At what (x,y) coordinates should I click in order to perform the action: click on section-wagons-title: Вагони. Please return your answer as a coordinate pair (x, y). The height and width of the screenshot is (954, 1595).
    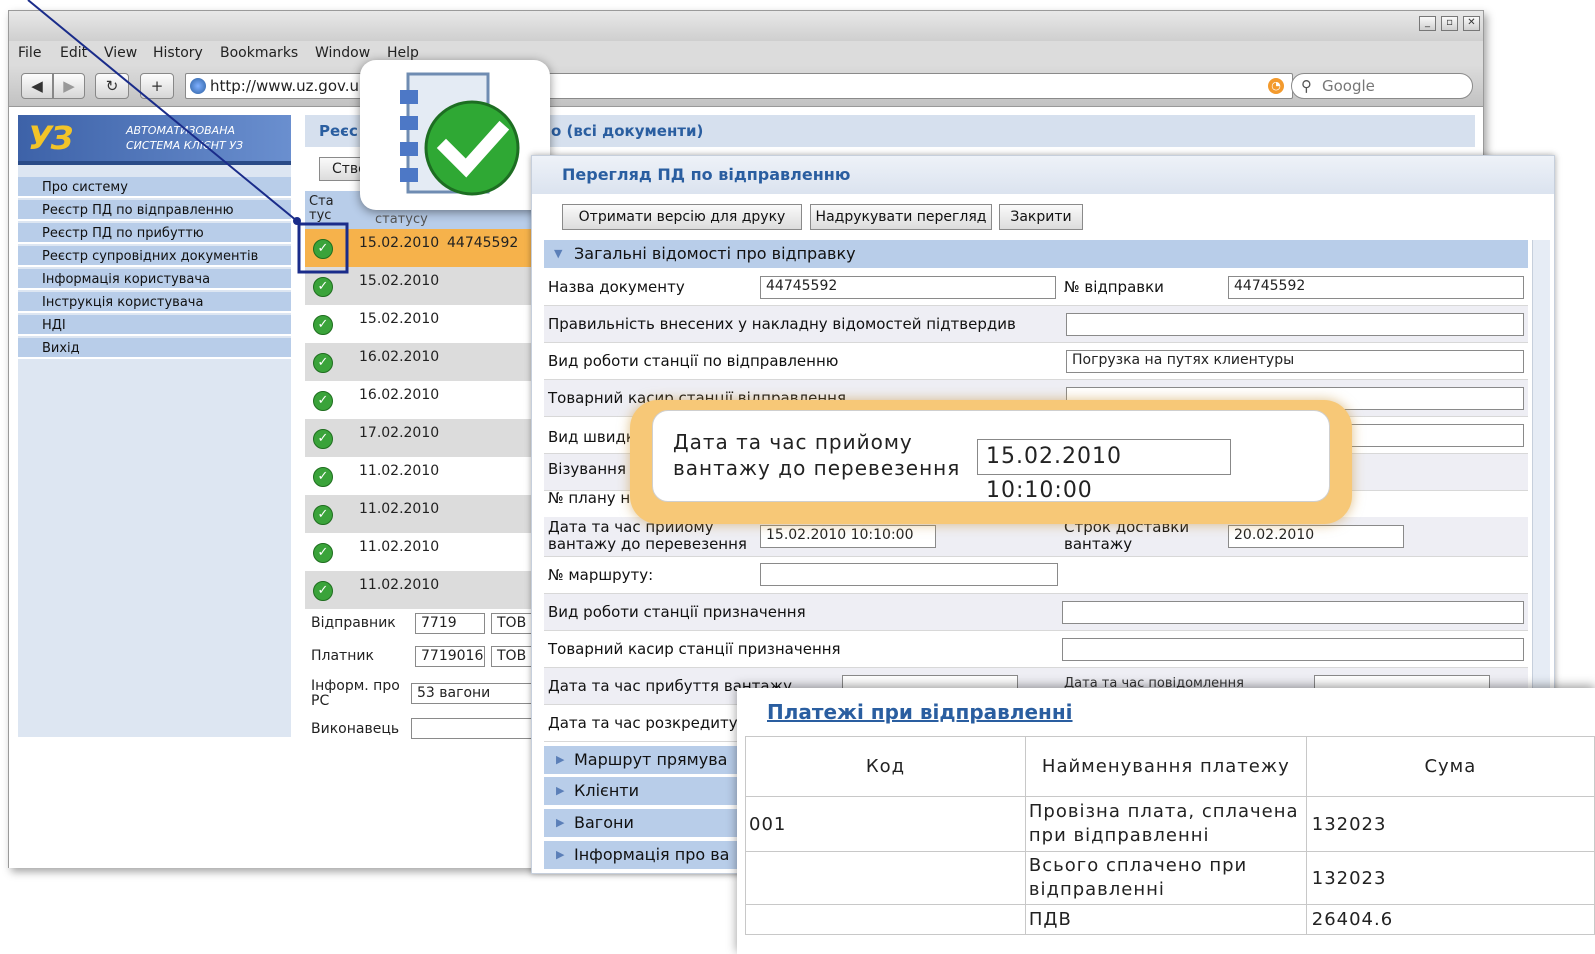
    Looking at the image, I should click on (604, 822).